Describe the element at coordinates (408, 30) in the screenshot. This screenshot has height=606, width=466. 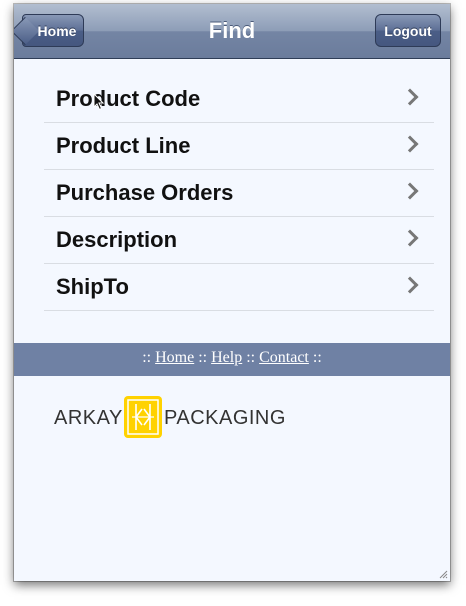
I see `logout-button: Logout` at that location.